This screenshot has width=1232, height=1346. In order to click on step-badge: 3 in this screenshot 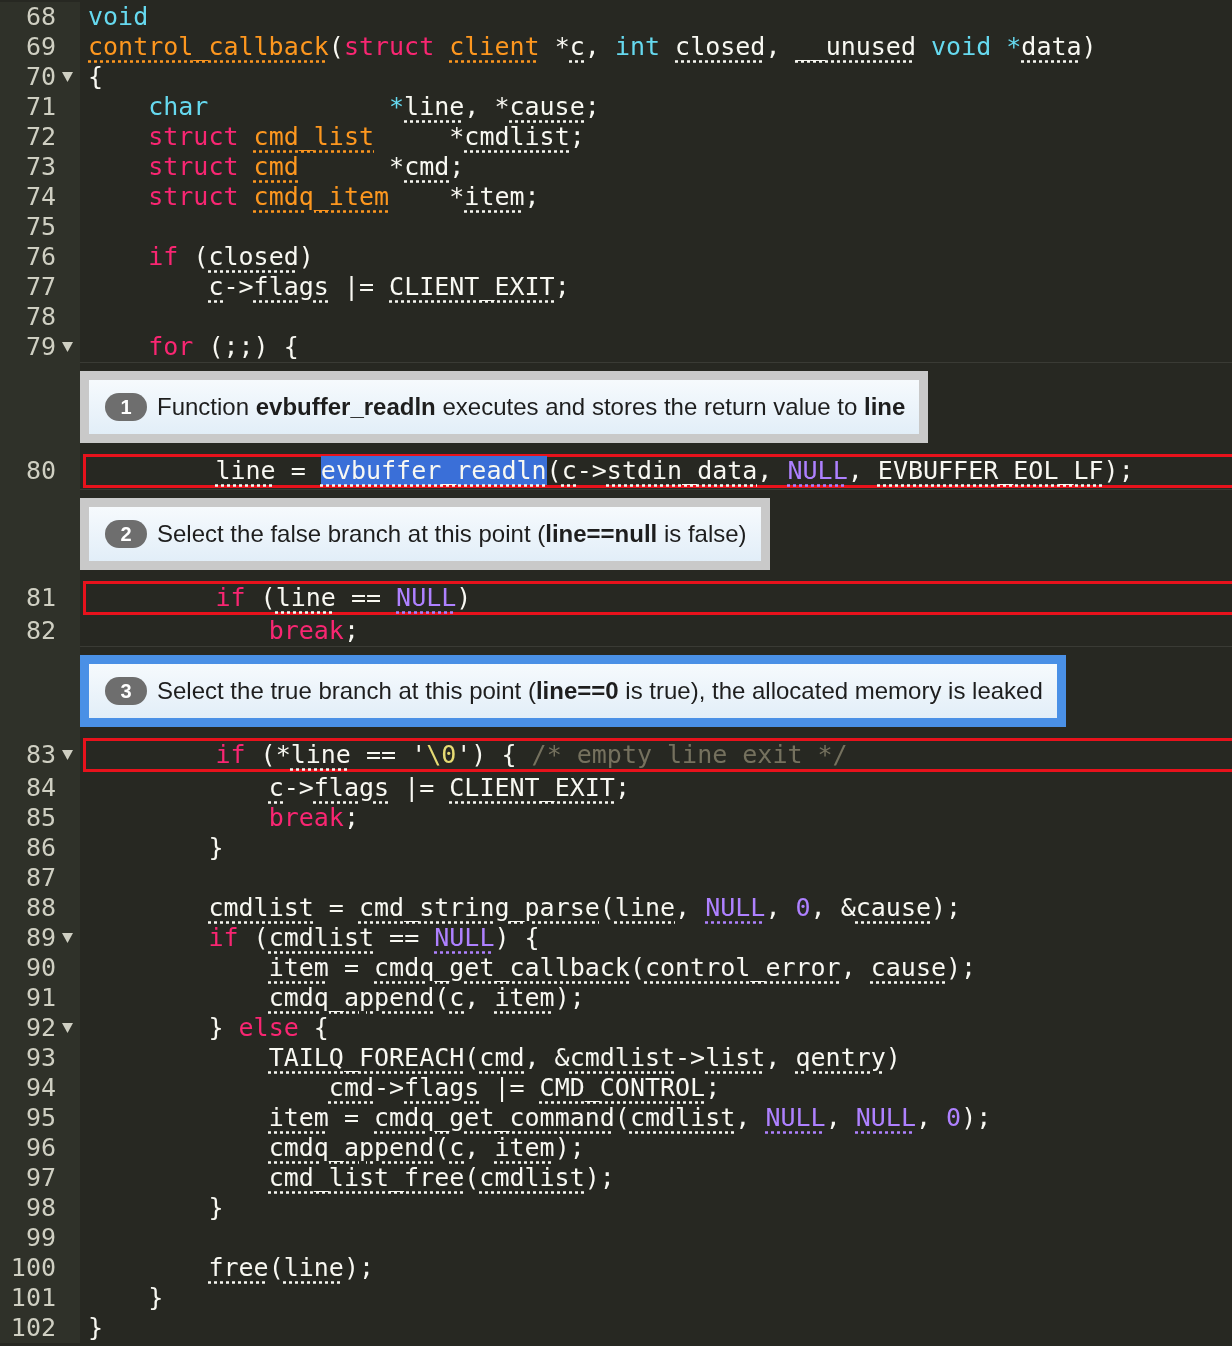, I will do `click(126, 691)`.